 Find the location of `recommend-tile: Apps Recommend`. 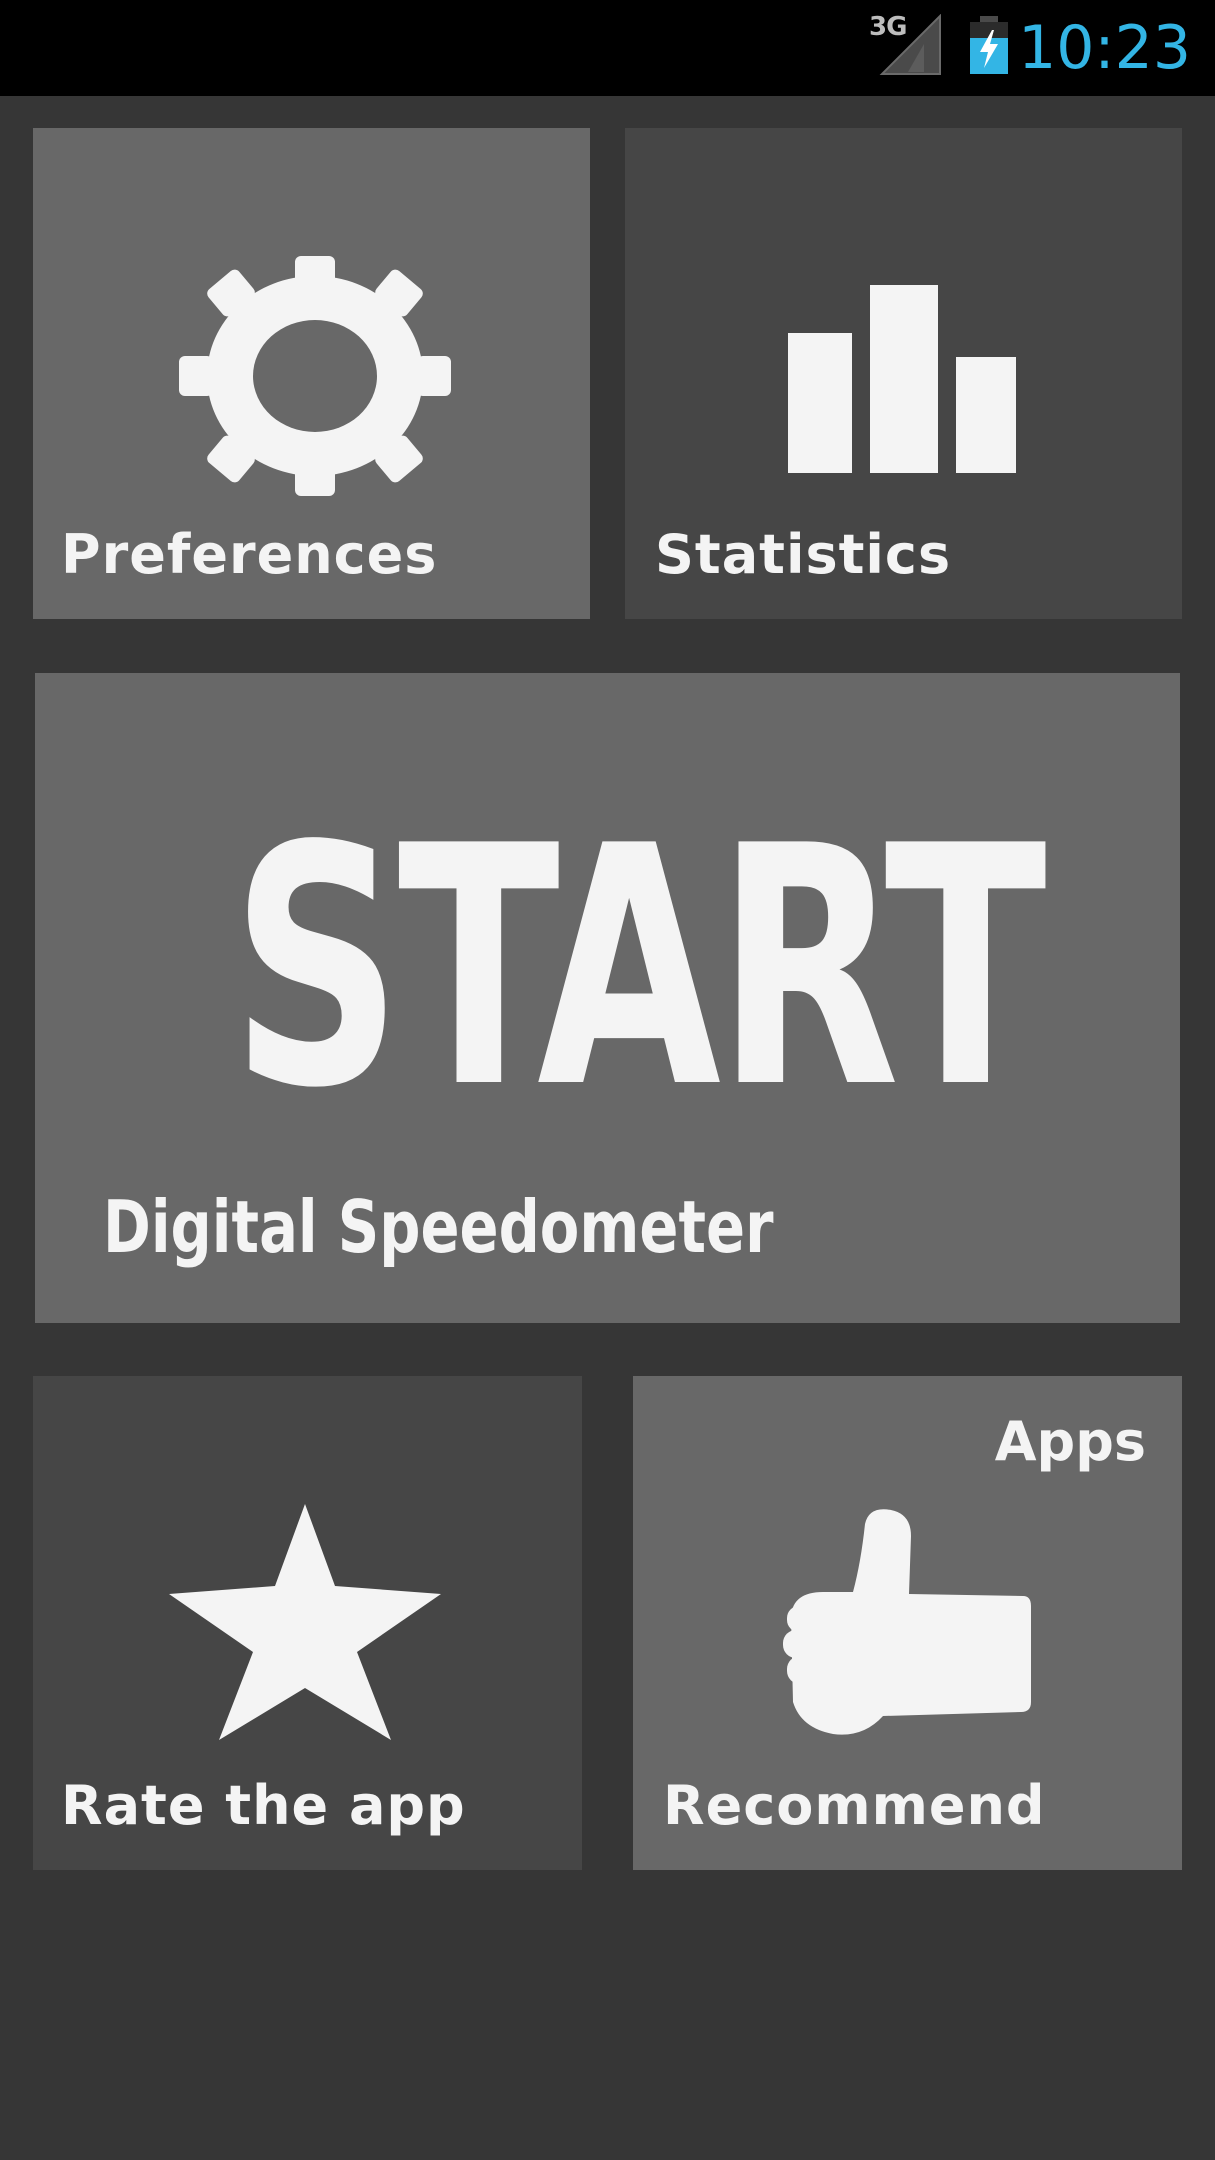

recommend-tile: Apps Recommend is located at coordinates (907, 1623).